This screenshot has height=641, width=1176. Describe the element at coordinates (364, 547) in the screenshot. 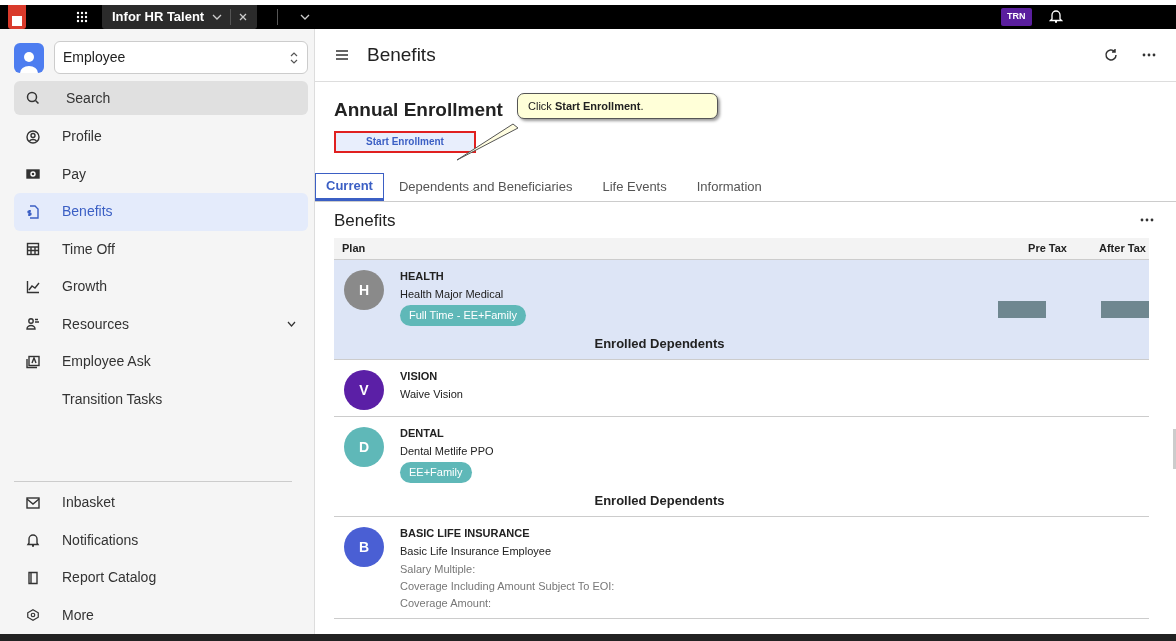

I see `plan-avatar: B` at that location.